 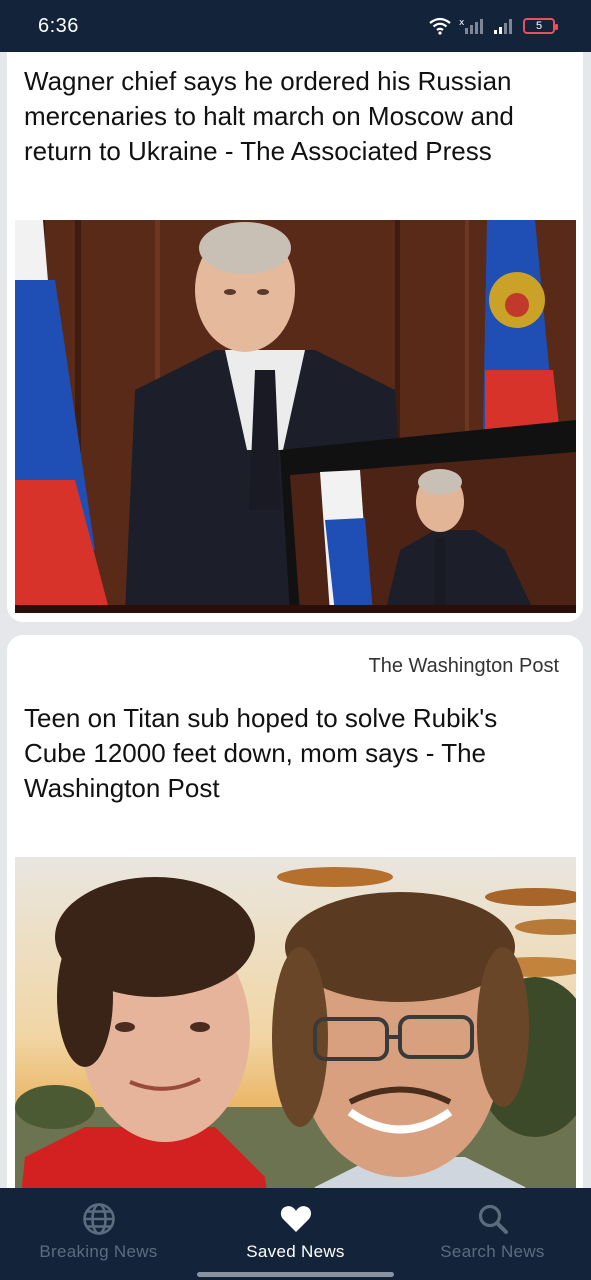 I want to click on globe-icon, so click(x=98, y=1219).